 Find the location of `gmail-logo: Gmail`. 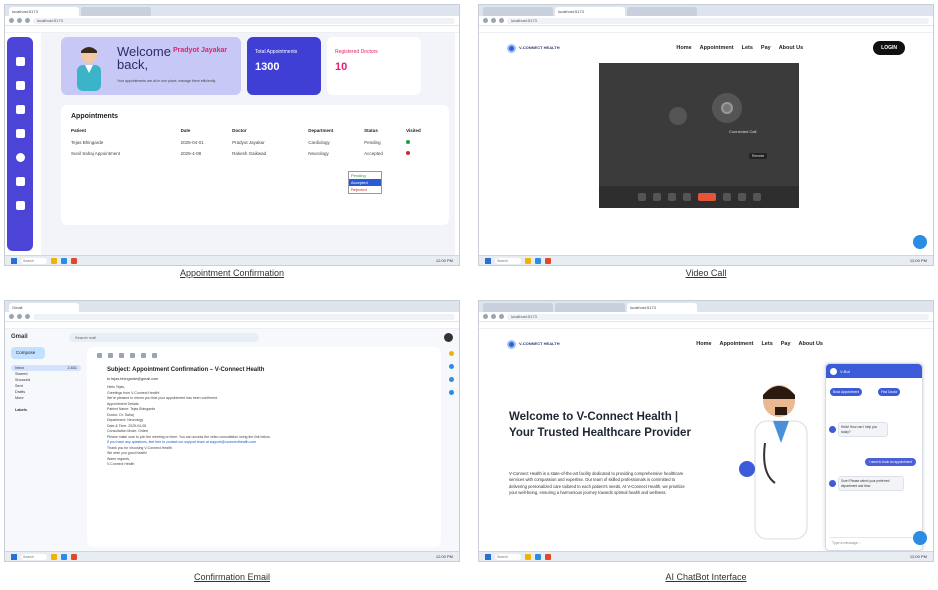

gmail-logo: Gmail is located at coordinates (36, 337).